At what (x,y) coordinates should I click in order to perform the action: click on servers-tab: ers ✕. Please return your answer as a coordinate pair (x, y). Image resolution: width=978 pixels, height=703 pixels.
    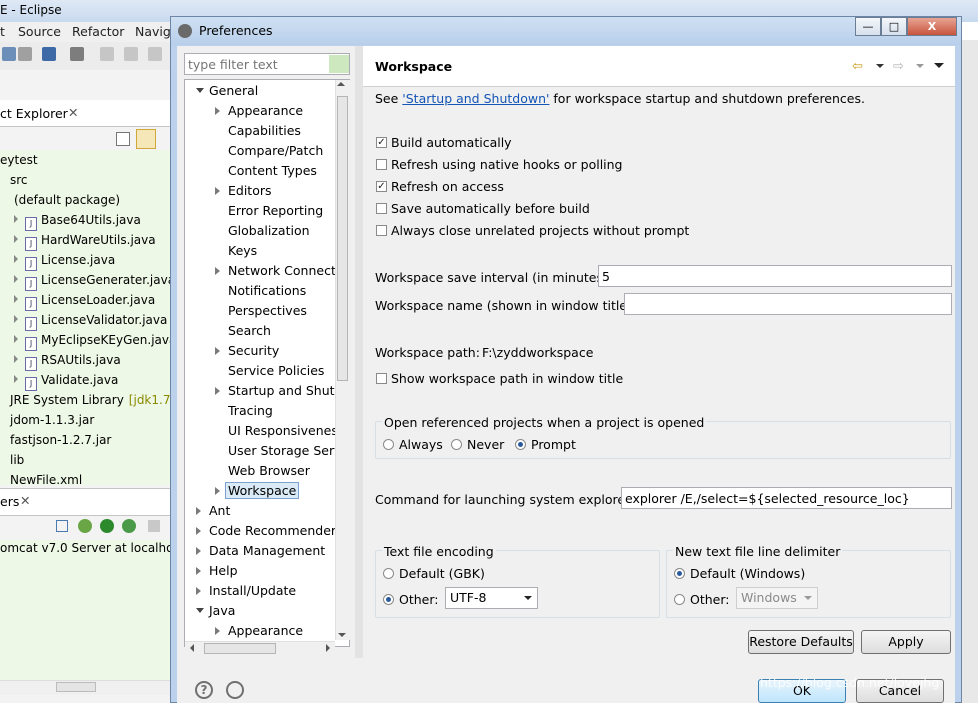
    Looking at the image, I should click on (89, 502).